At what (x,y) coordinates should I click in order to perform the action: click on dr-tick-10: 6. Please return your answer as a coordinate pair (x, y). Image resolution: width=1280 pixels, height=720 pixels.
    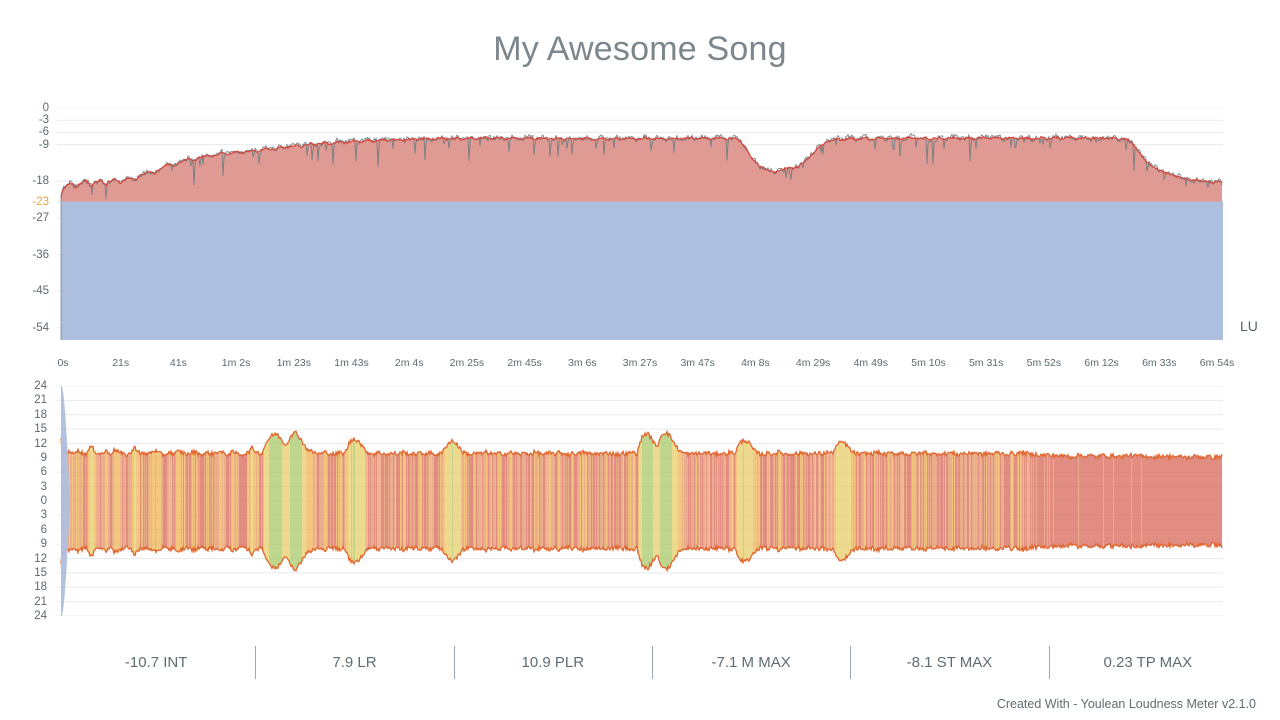
    Looking at the image, I should click on (43, 529).